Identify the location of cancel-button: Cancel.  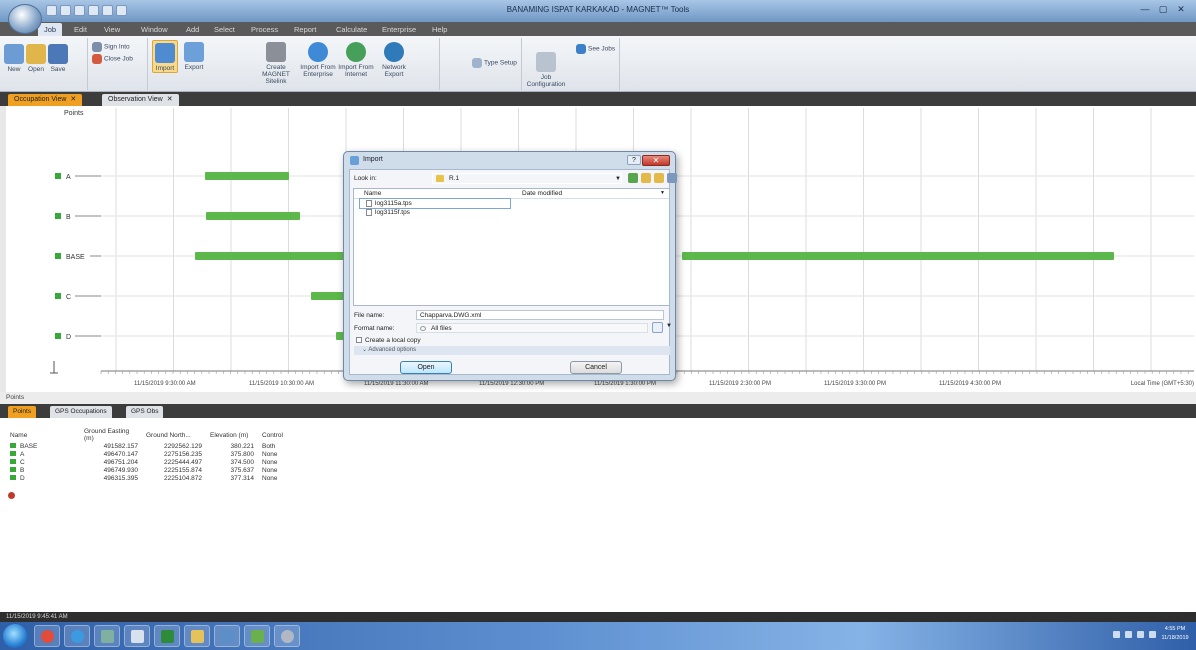
(596, 367).